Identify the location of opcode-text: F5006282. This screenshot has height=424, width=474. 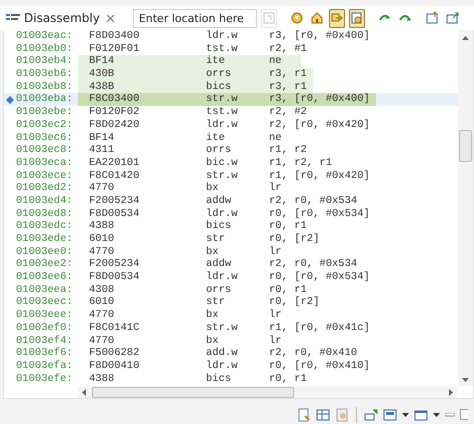
(114, 353).